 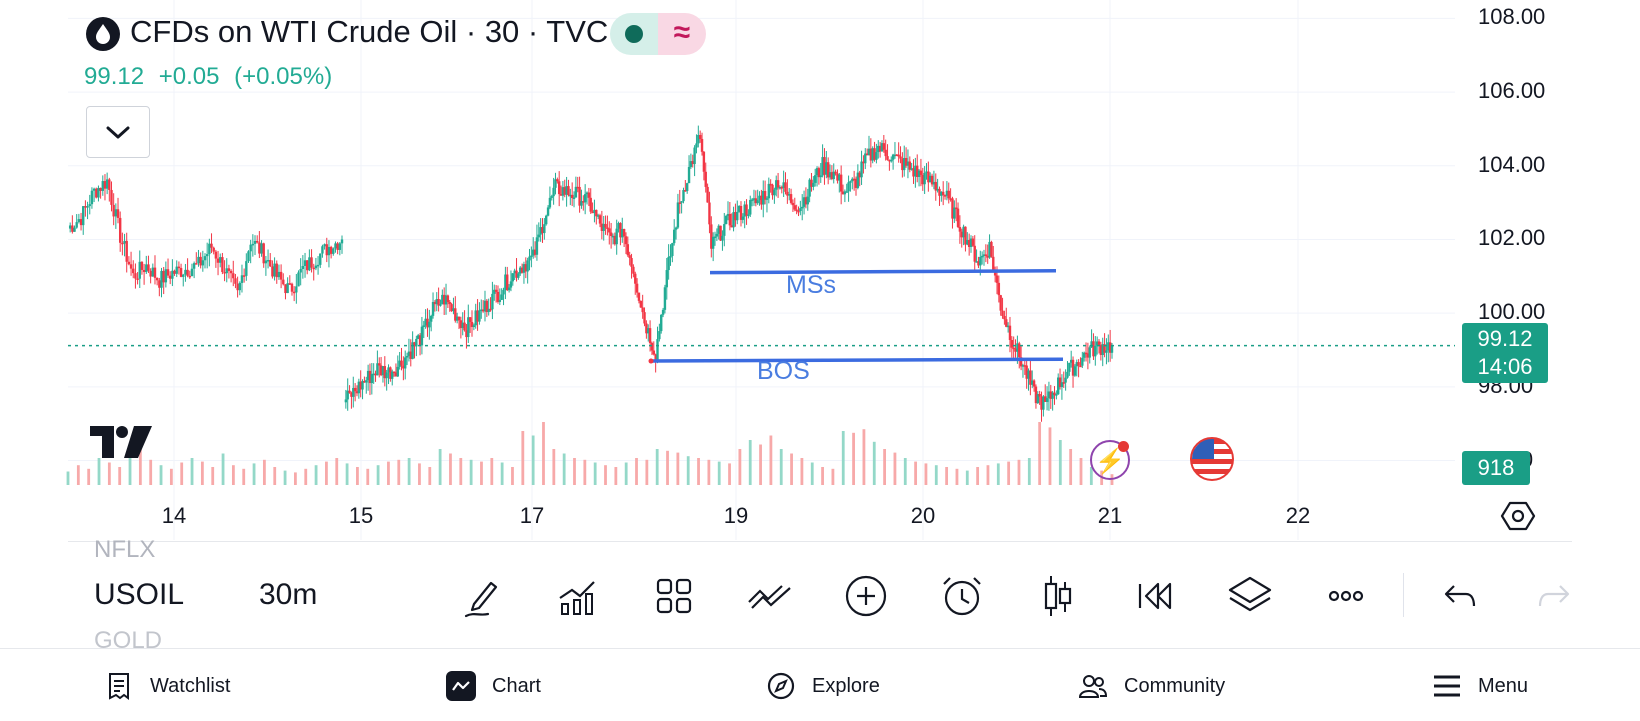 I want to click on price-tag-value: 99.12, so click(x=1505, y=338).